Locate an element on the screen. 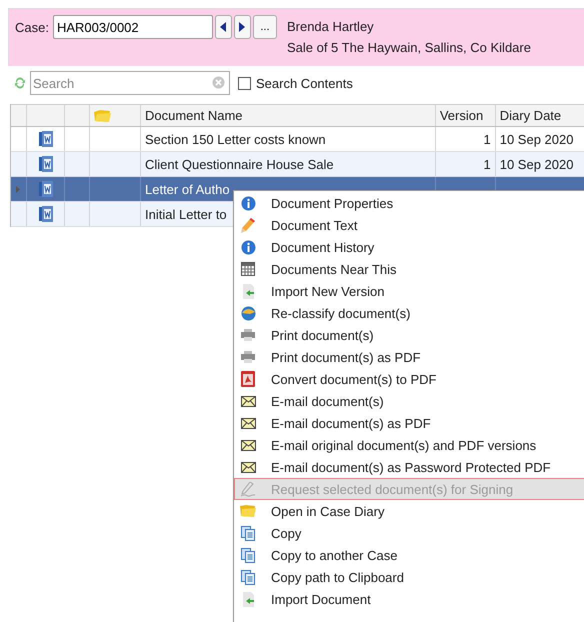 The width and height of the screenshot is (584, 622). menu-item: Re-classify document(s) is located at coordinates (409, 313).